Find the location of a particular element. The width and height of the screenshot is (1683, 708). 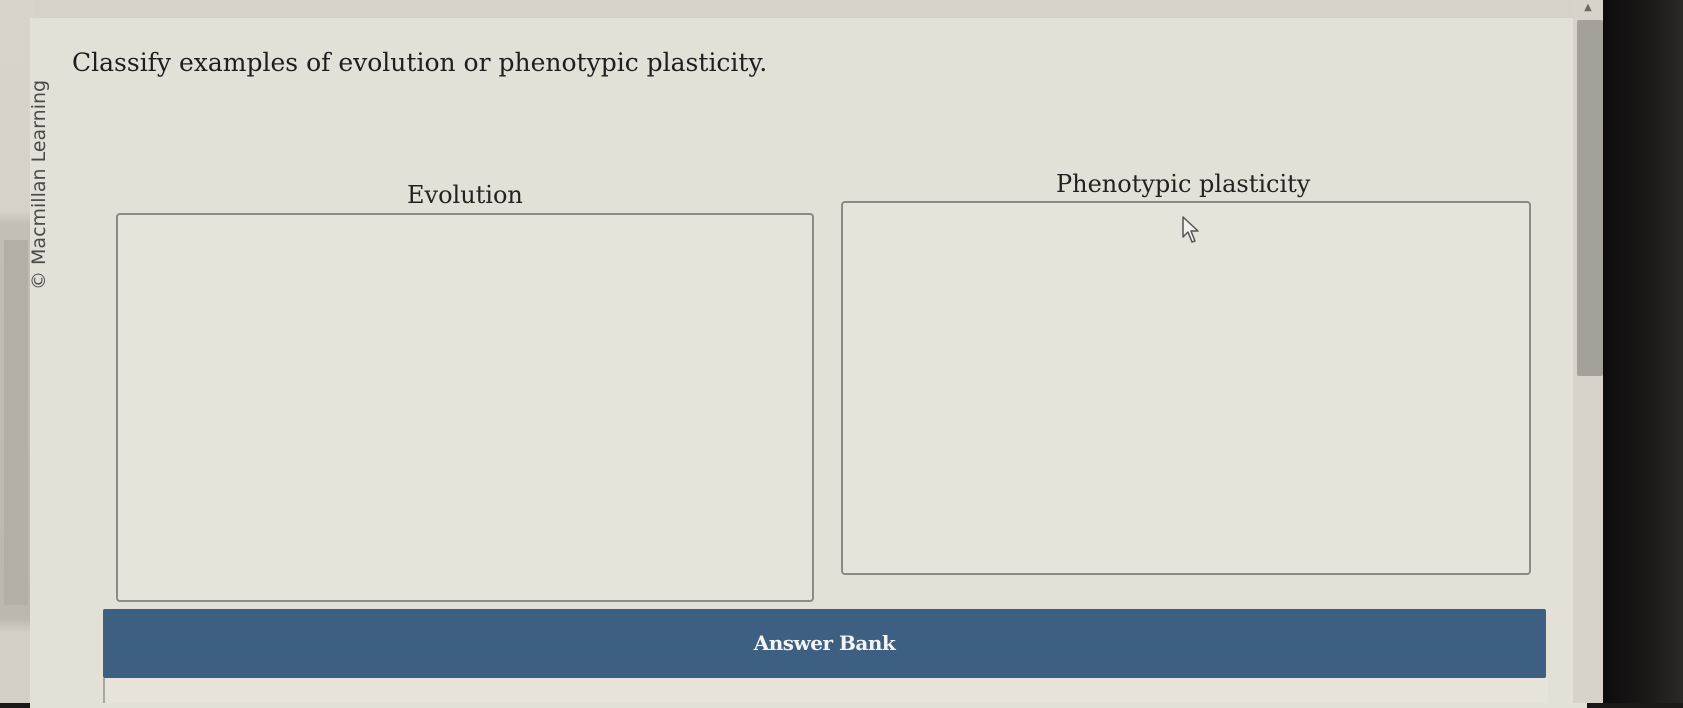

answer-bank-title: Answer Bank is located at coordinates (824, 643).